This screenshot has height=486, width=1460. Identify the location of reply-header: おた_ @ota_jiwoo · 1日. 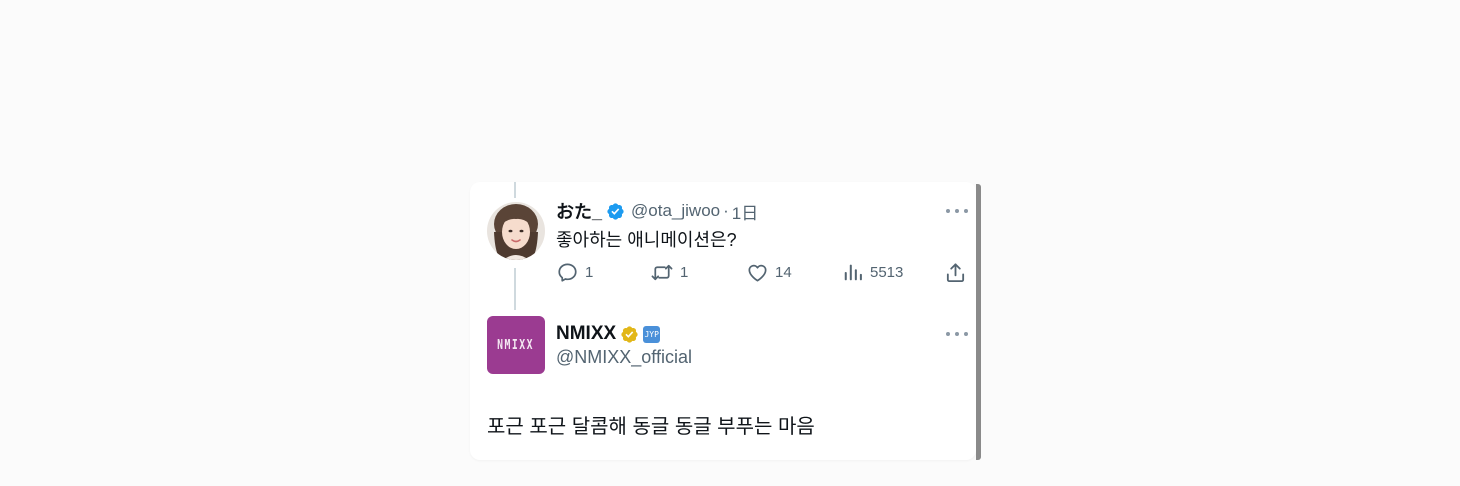
(657, 211).